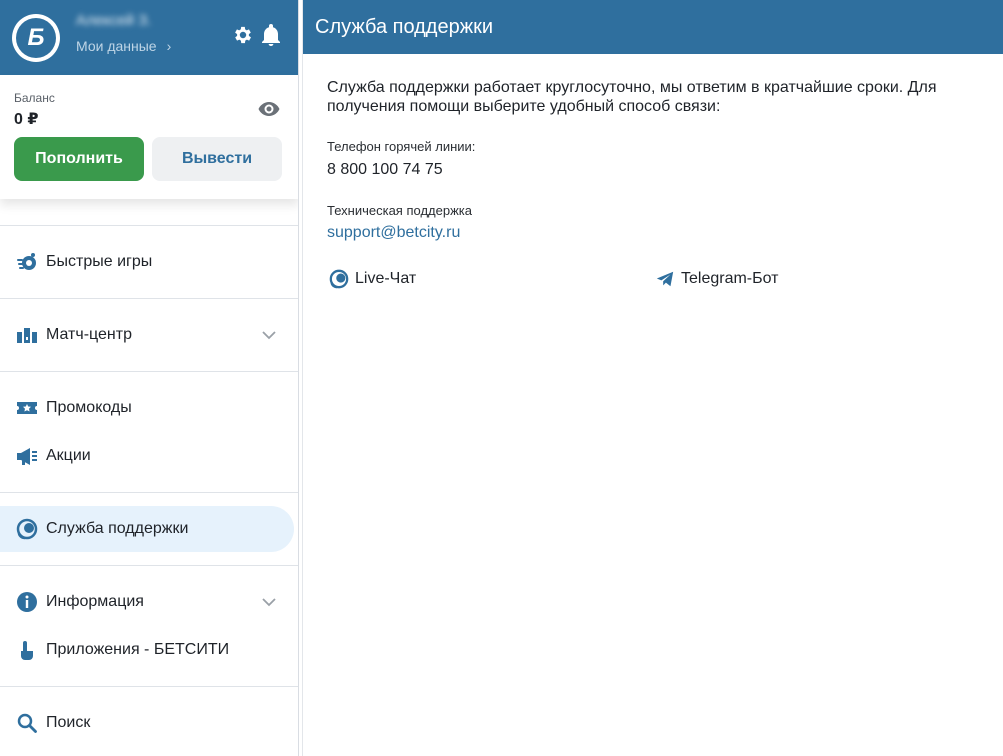 The image size is (1003, 756). What do you see at coordinates (68, 455) in the screenshot?
I see `sidebar-item-label: Акции` at bounding box center [68, 455].